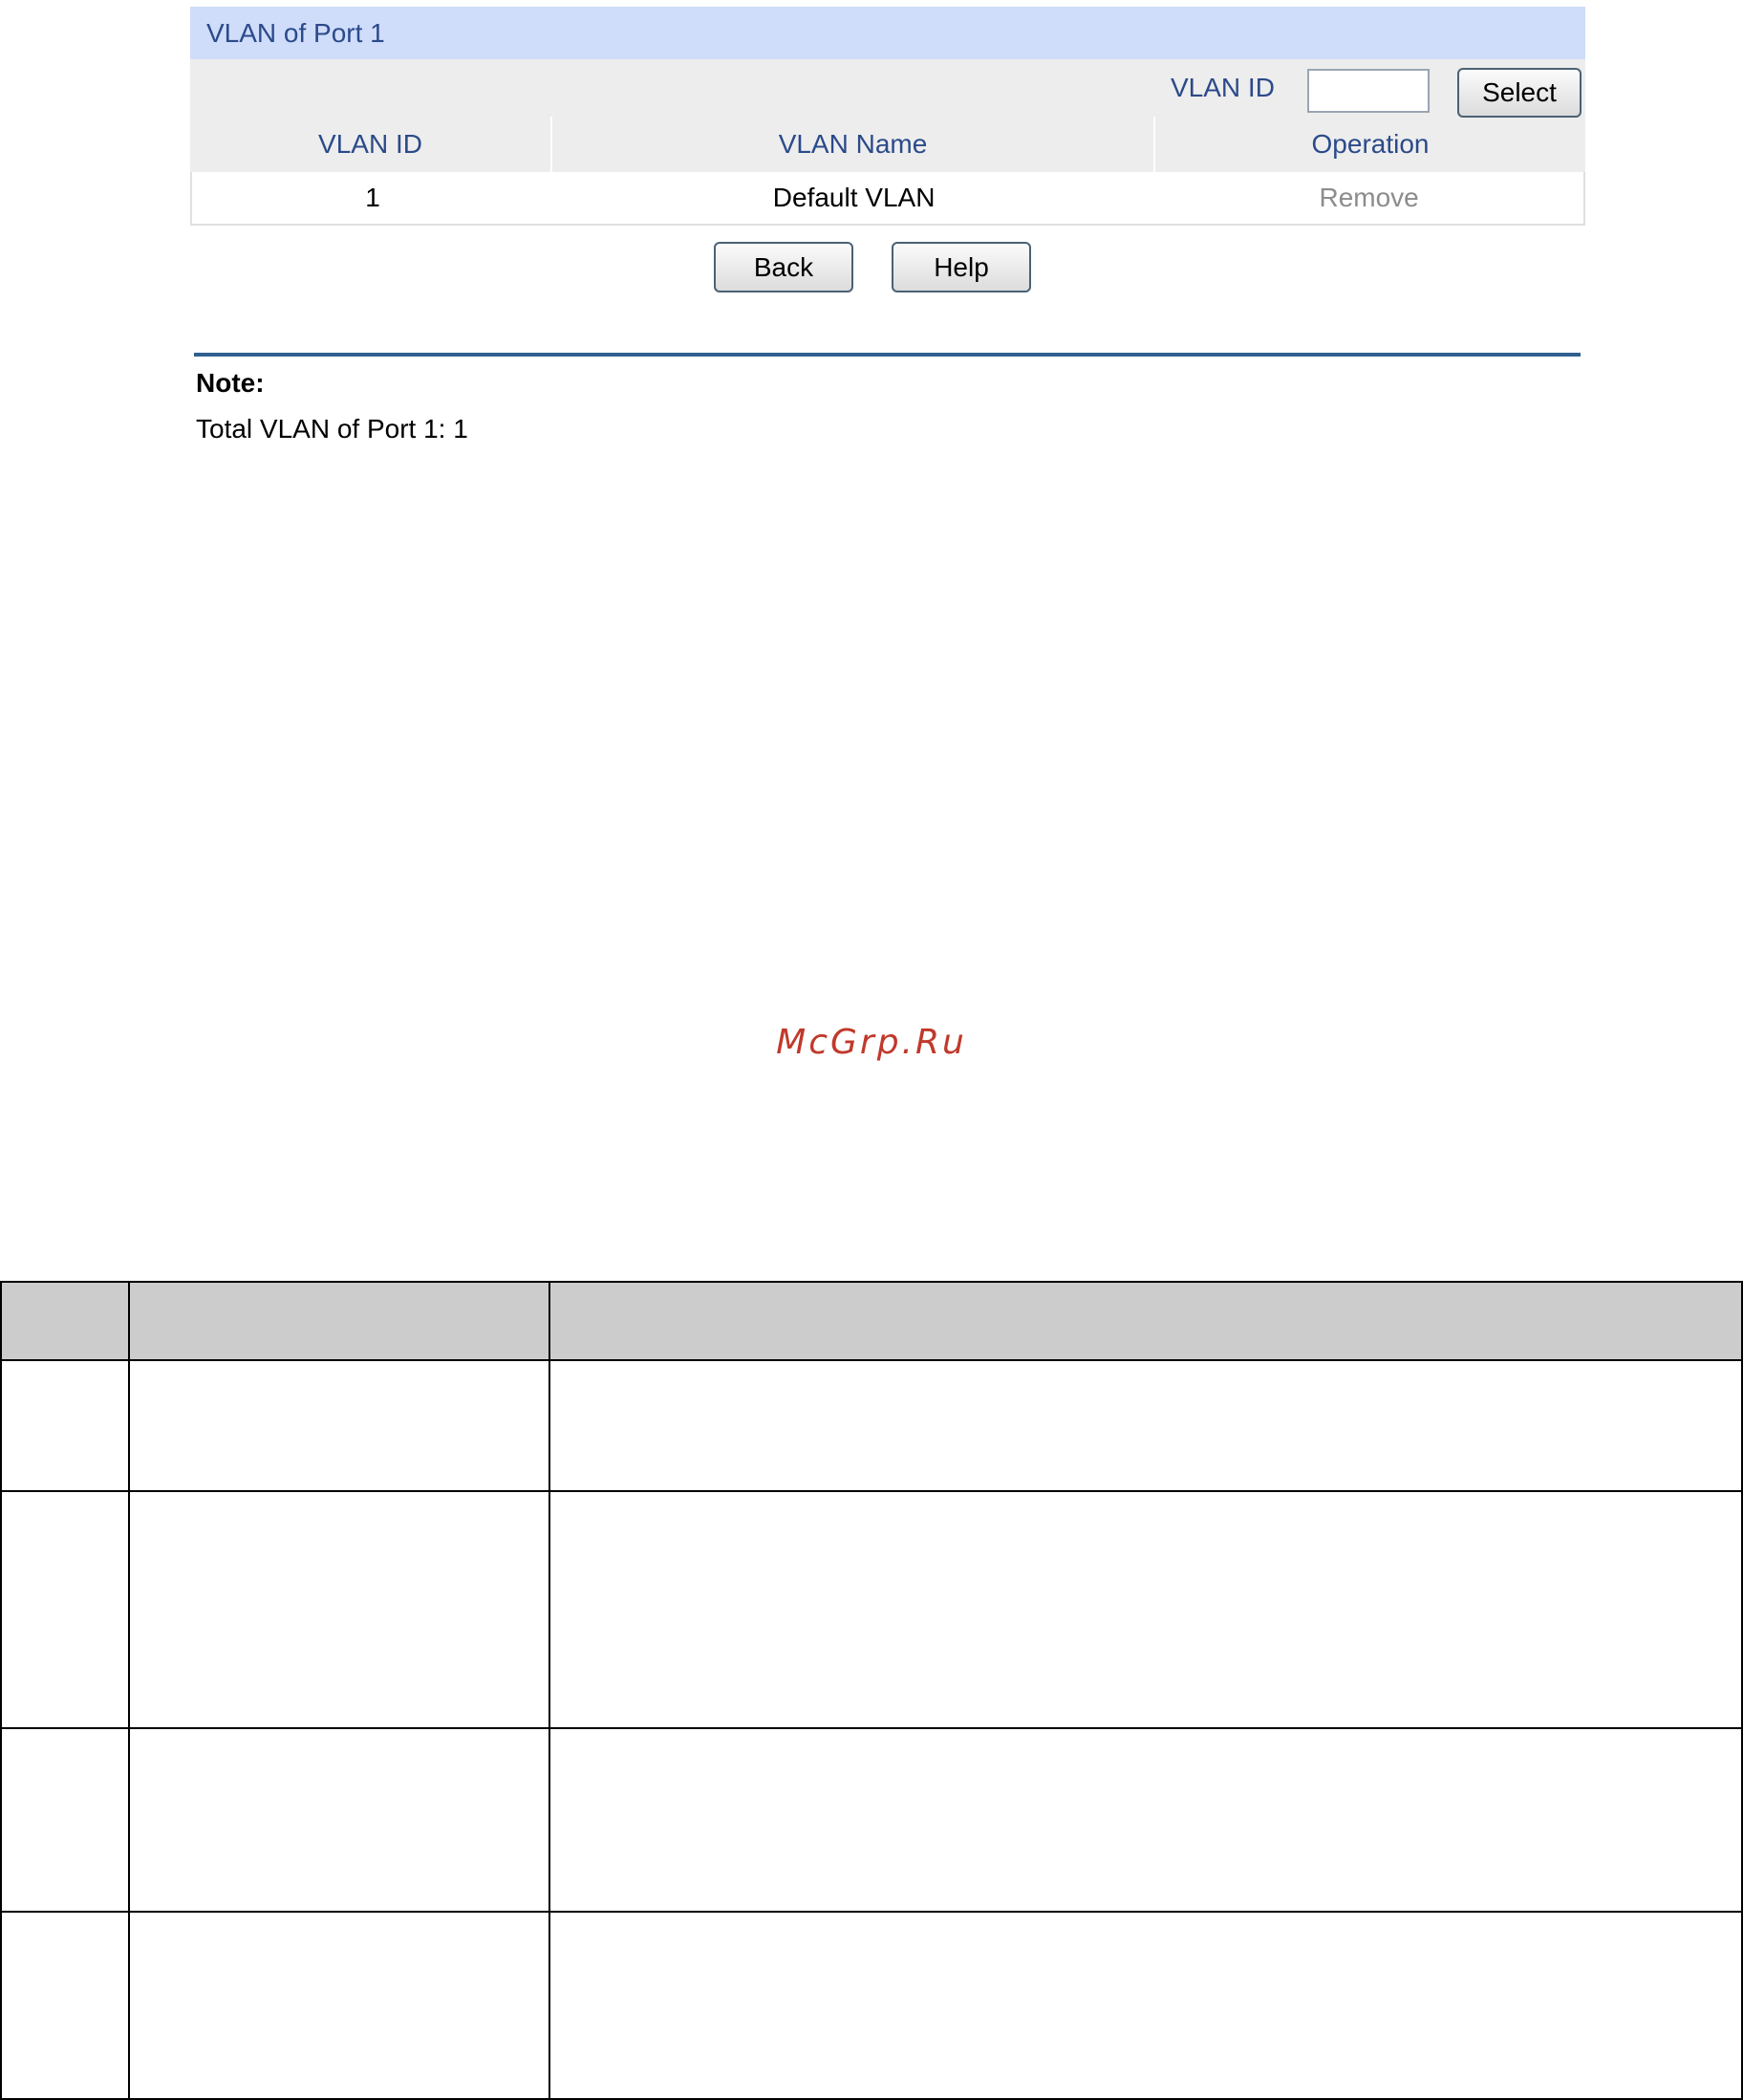 The height and width of the screenshot is (2100, 1743). What do you see at coordinates (854, 197) in the screenshot?
I see `vlan-name-cell: Default VLAN` at bounding box center [854, 197].